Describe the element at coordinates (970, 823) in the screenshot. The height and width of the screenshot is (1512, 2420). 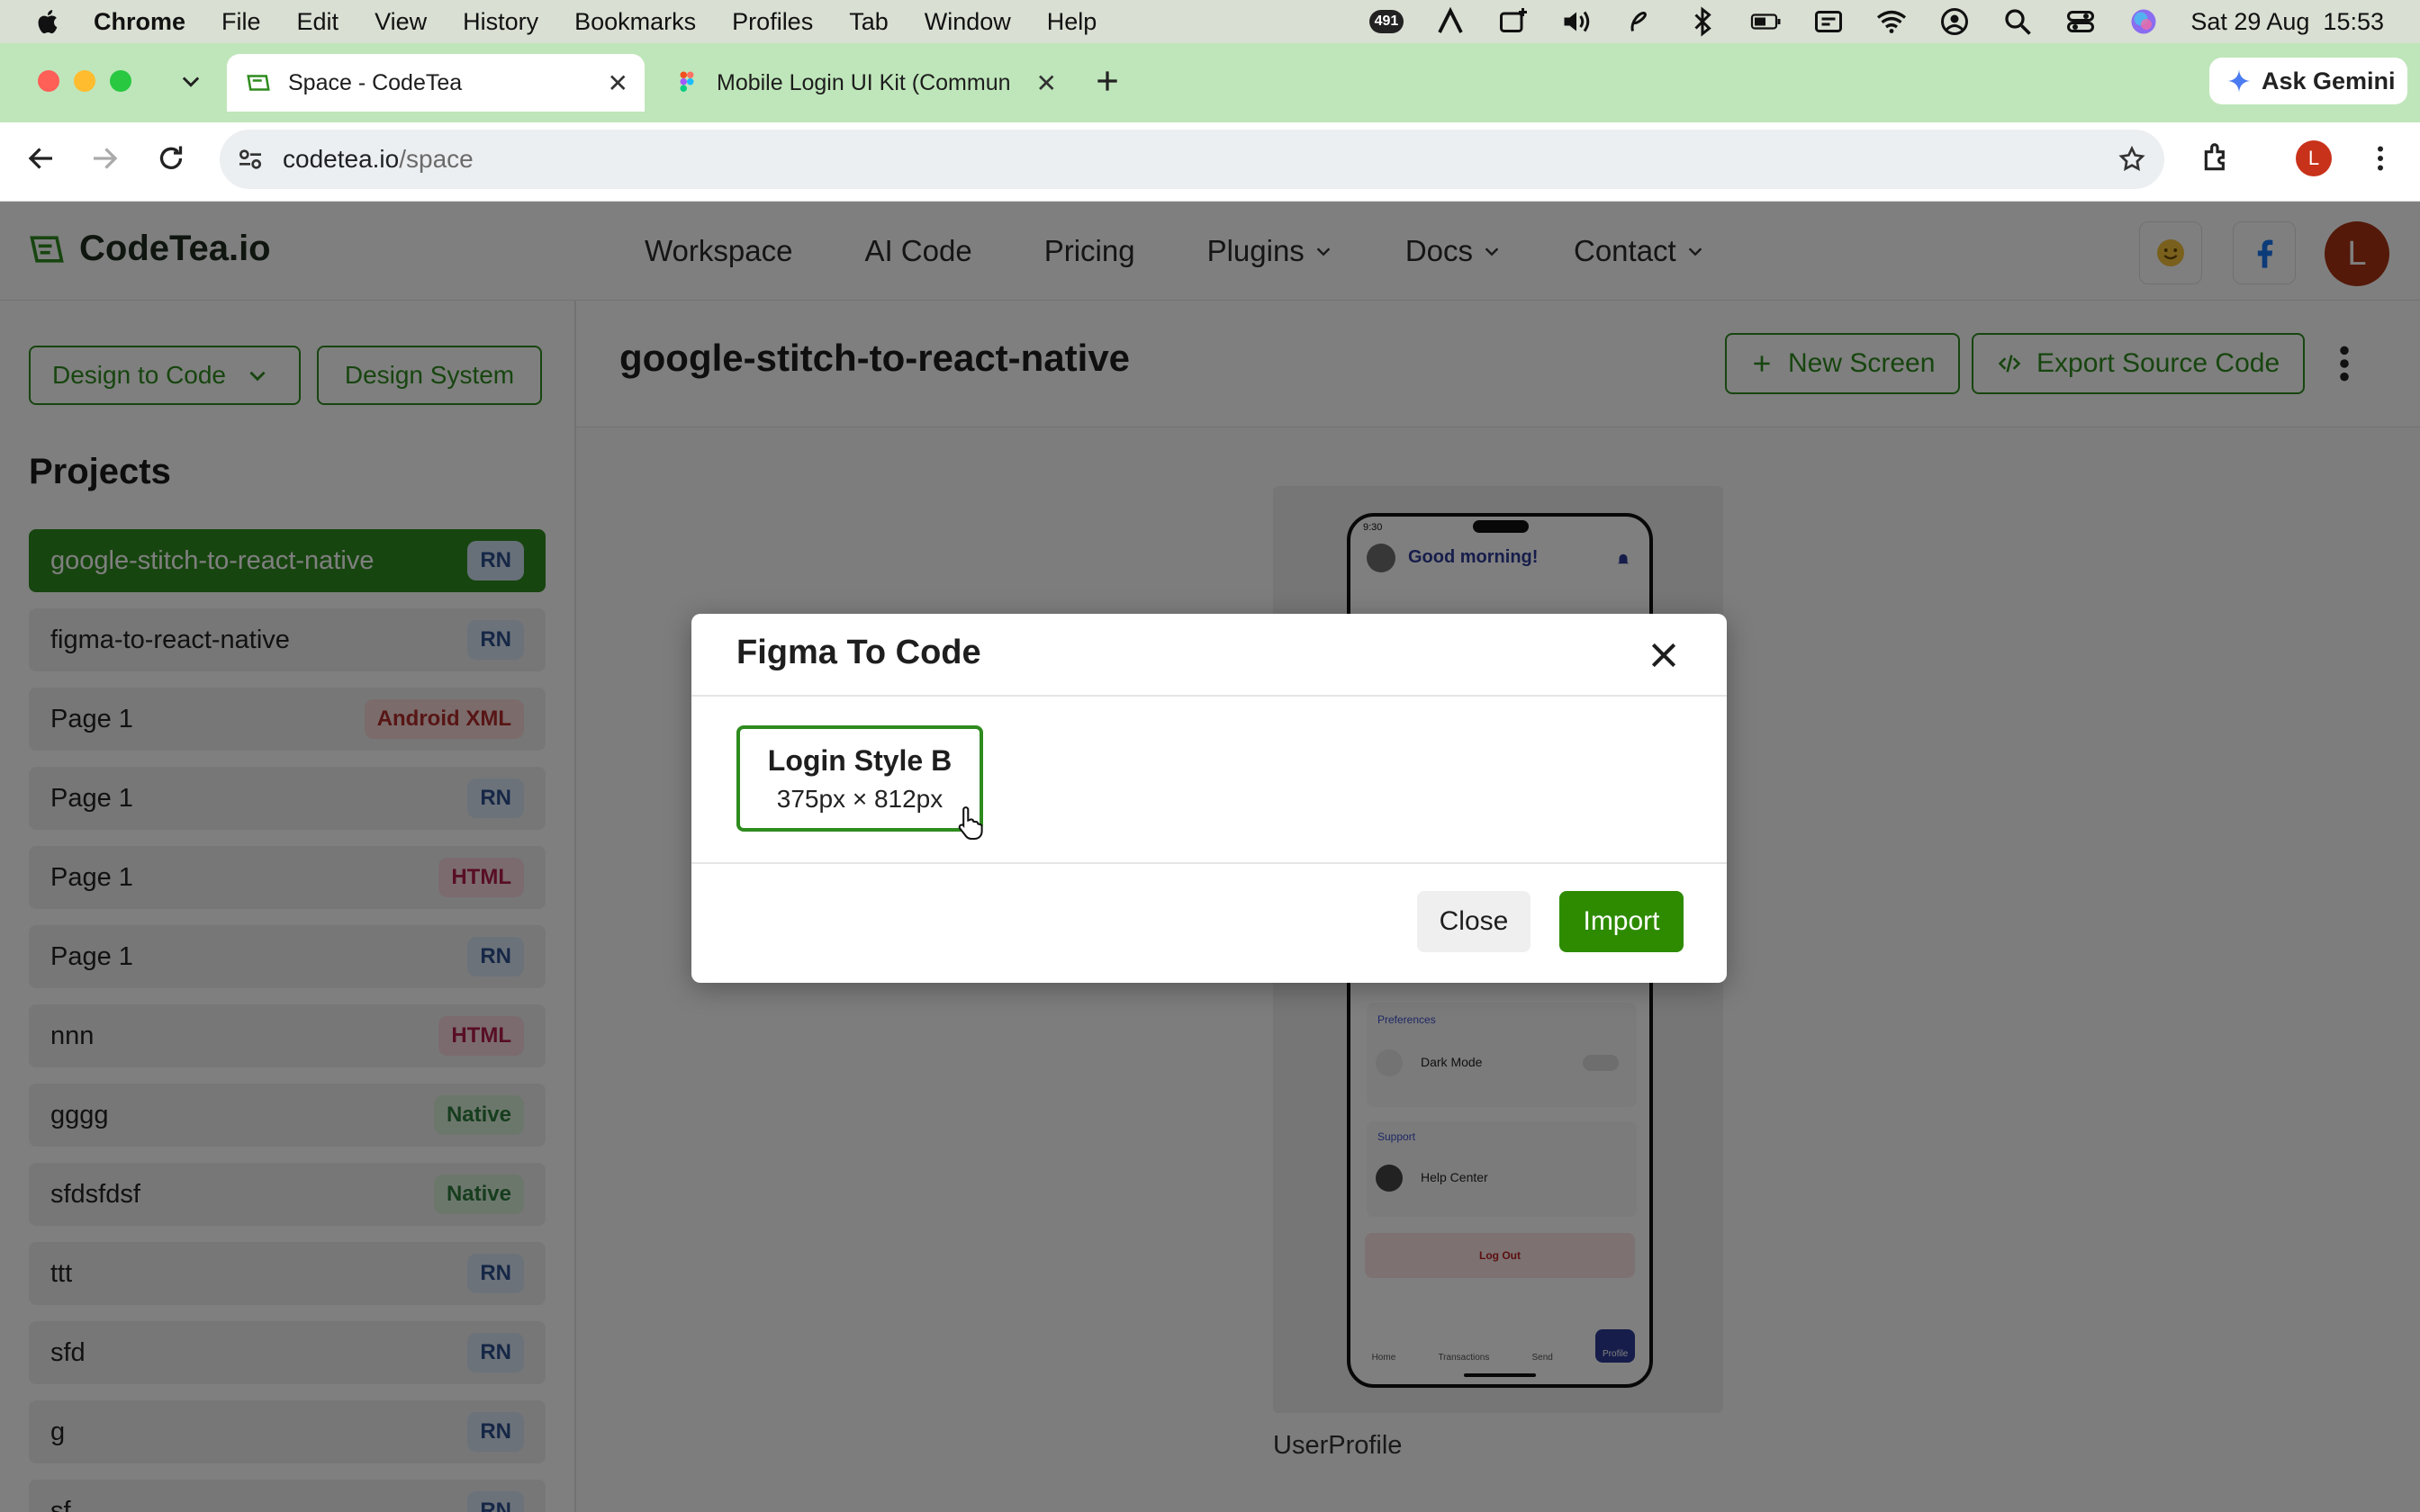
I see `hand-cursor-icon` at that location.